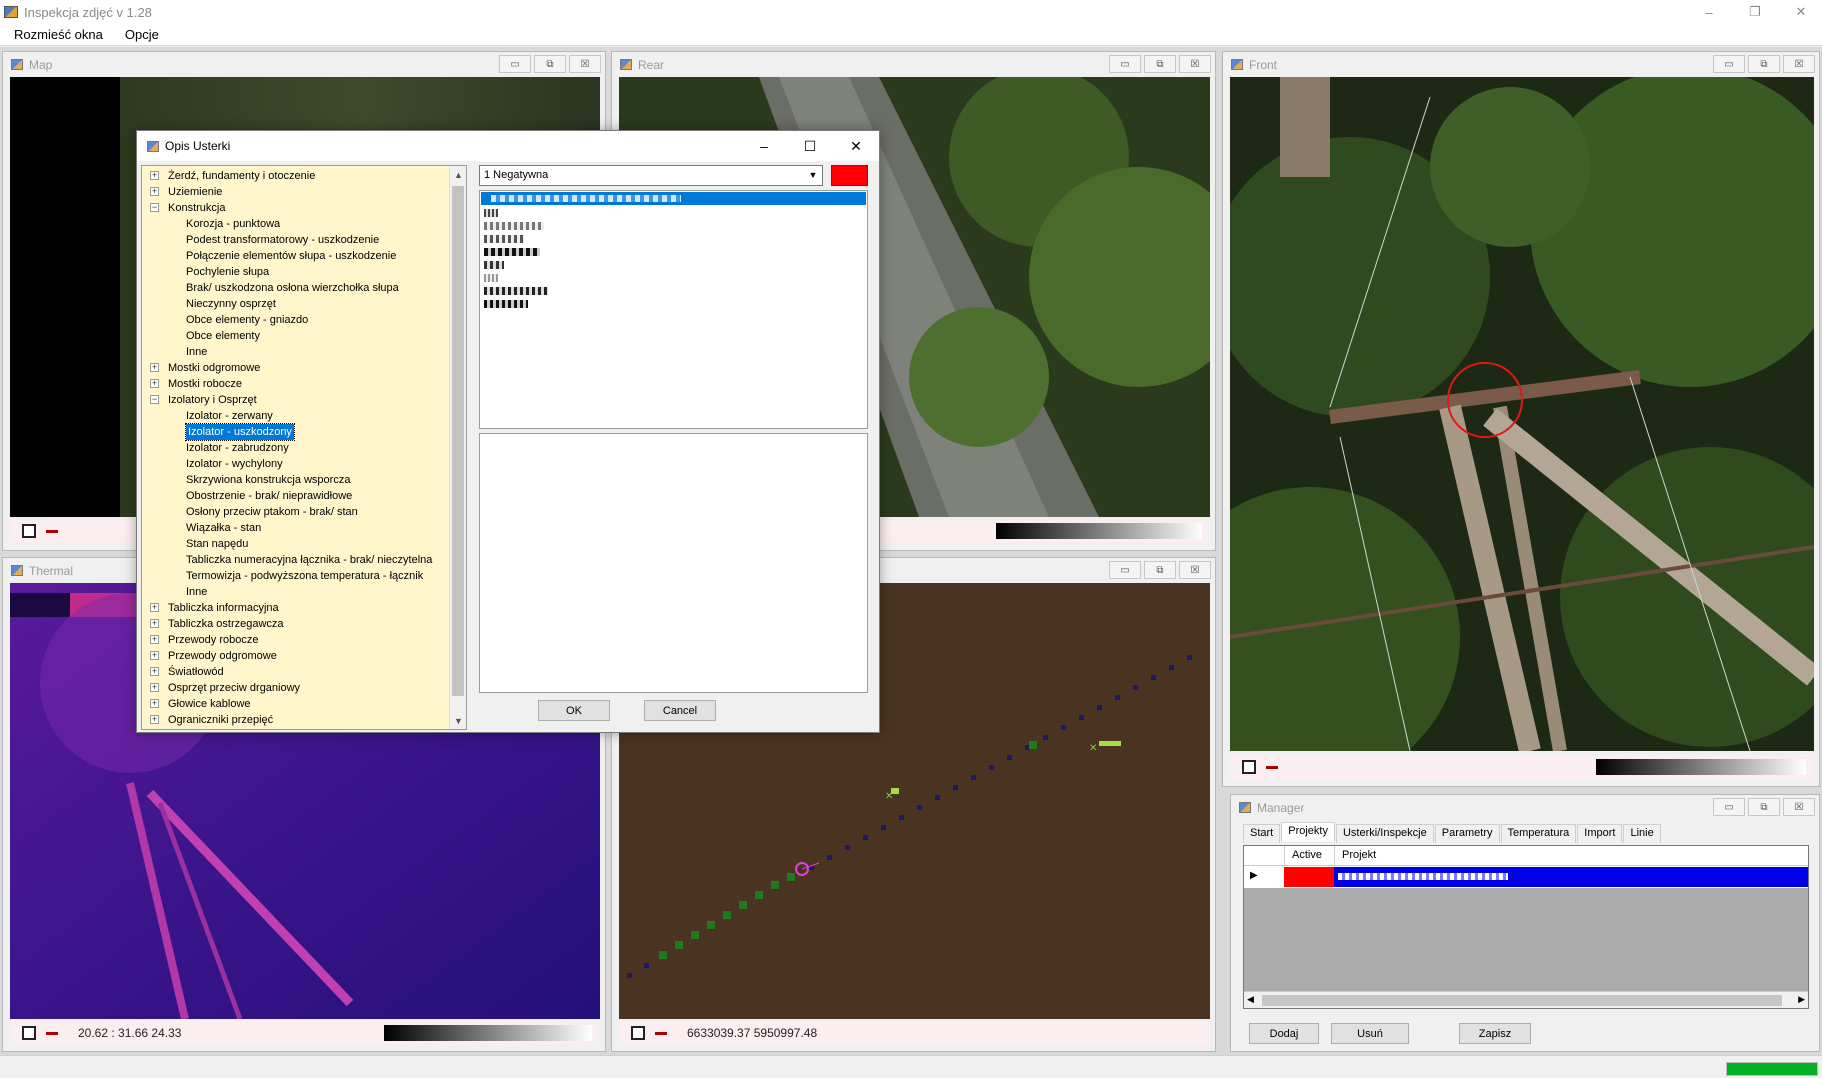  Describe the element at coordinates (247, 320) in the screenshot. I see `tree-item: Obce elementy - gniazdo` at that location.